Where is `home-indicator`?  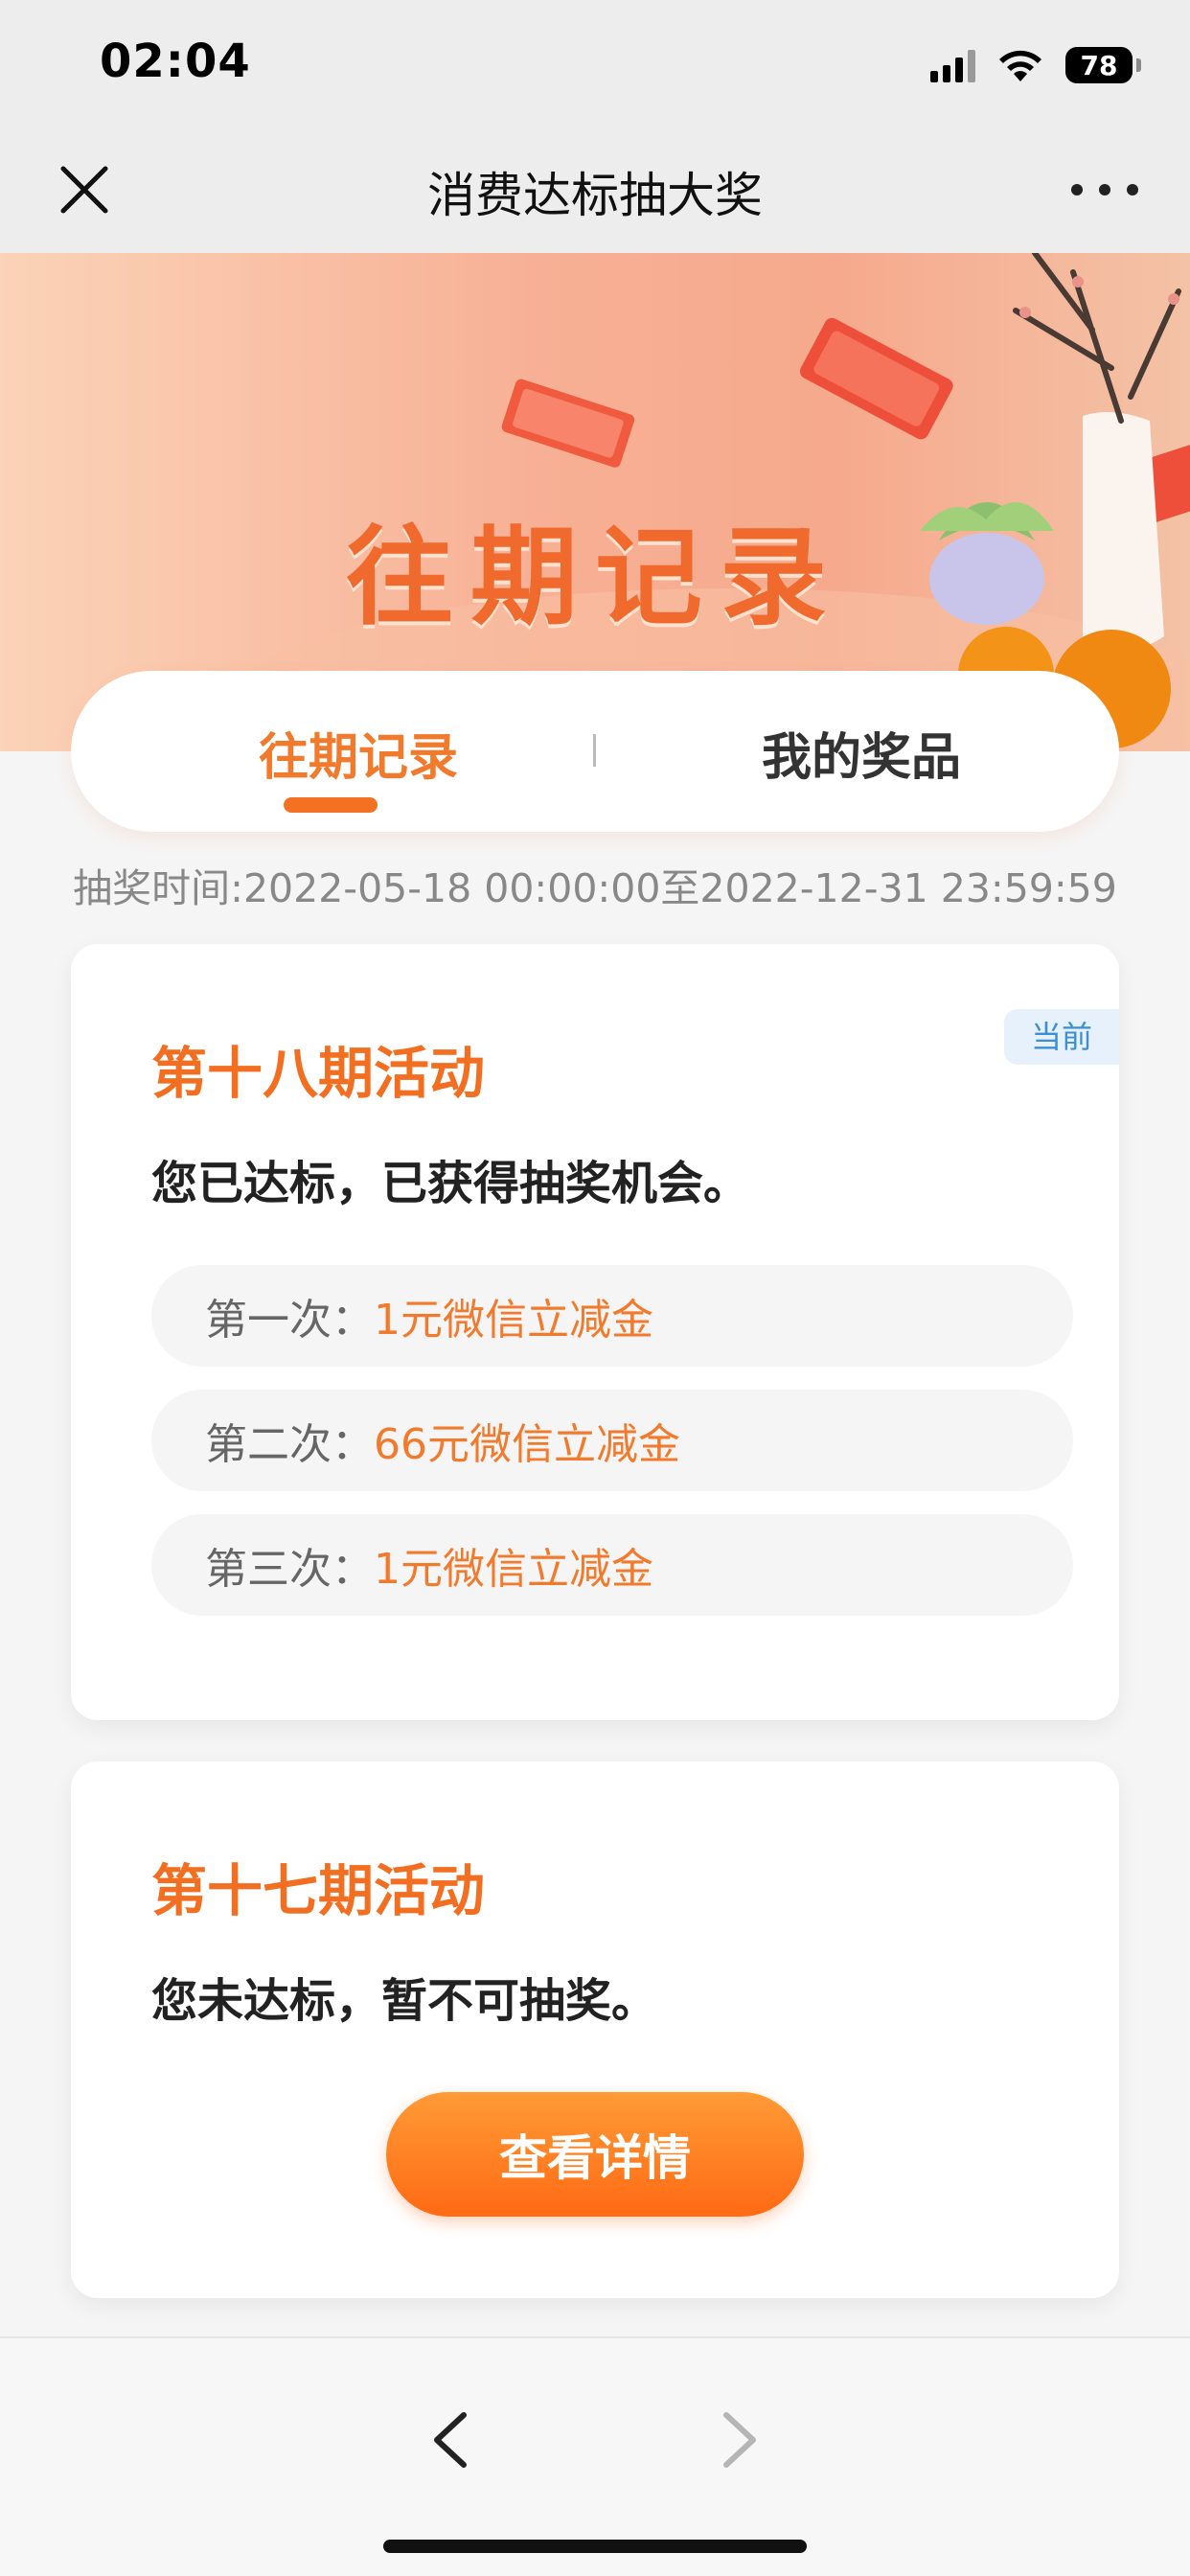
home-indicator is located at coordinates (595, 2546).